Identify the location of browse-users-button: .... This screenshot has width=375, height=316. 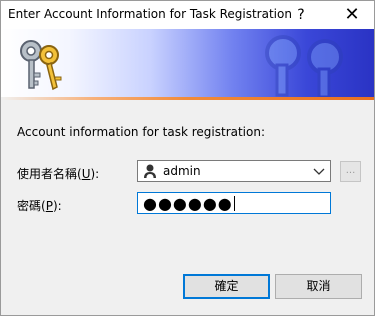
(350, 171).